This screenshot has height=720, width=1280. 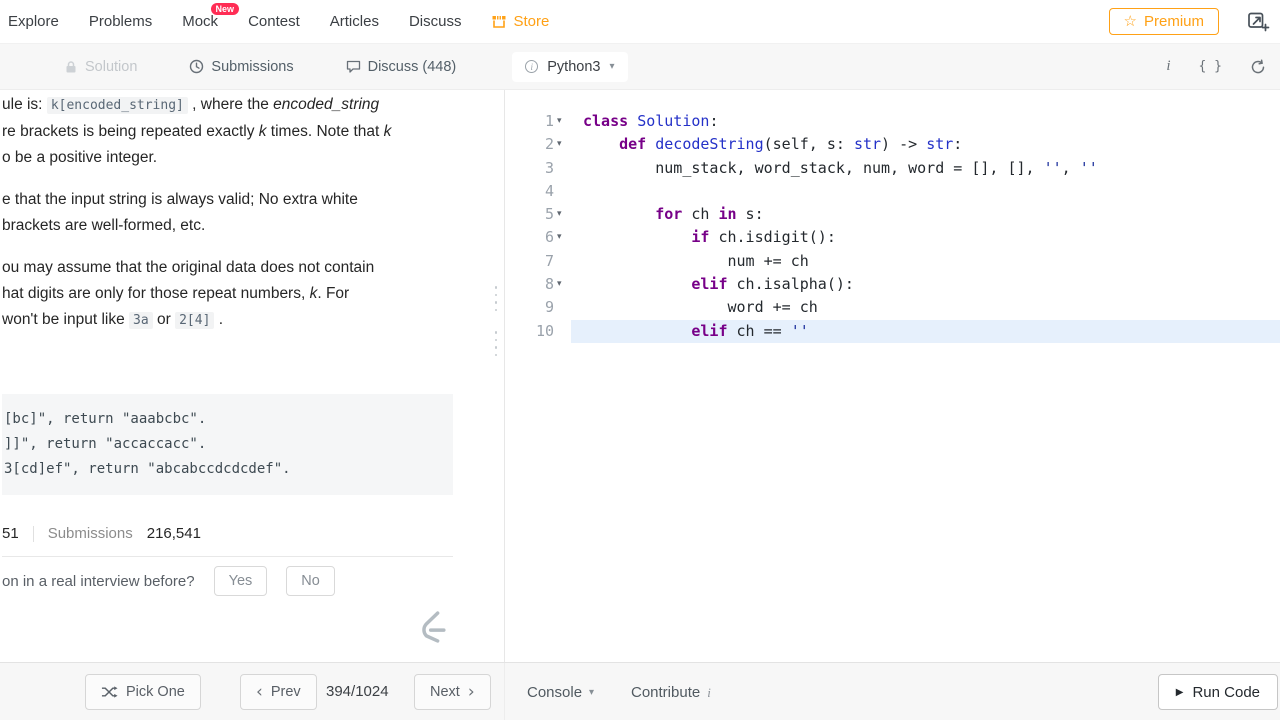 What do you see at coordinates (259, 691) in the screenshot?
I see `chevron-left-icon: ‹` at bounding box center [259, 691].